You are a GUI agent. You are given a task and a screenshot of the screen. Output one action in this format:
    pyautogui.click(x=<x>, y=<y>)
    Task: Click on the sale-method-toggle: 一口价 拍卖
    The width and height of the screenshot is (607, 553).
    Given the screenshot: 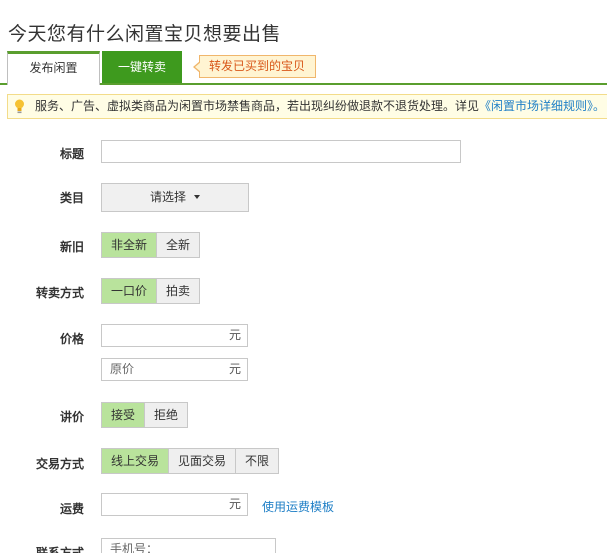 What is the action you would take?
    pyautogui.click(x=151, y=291)
    